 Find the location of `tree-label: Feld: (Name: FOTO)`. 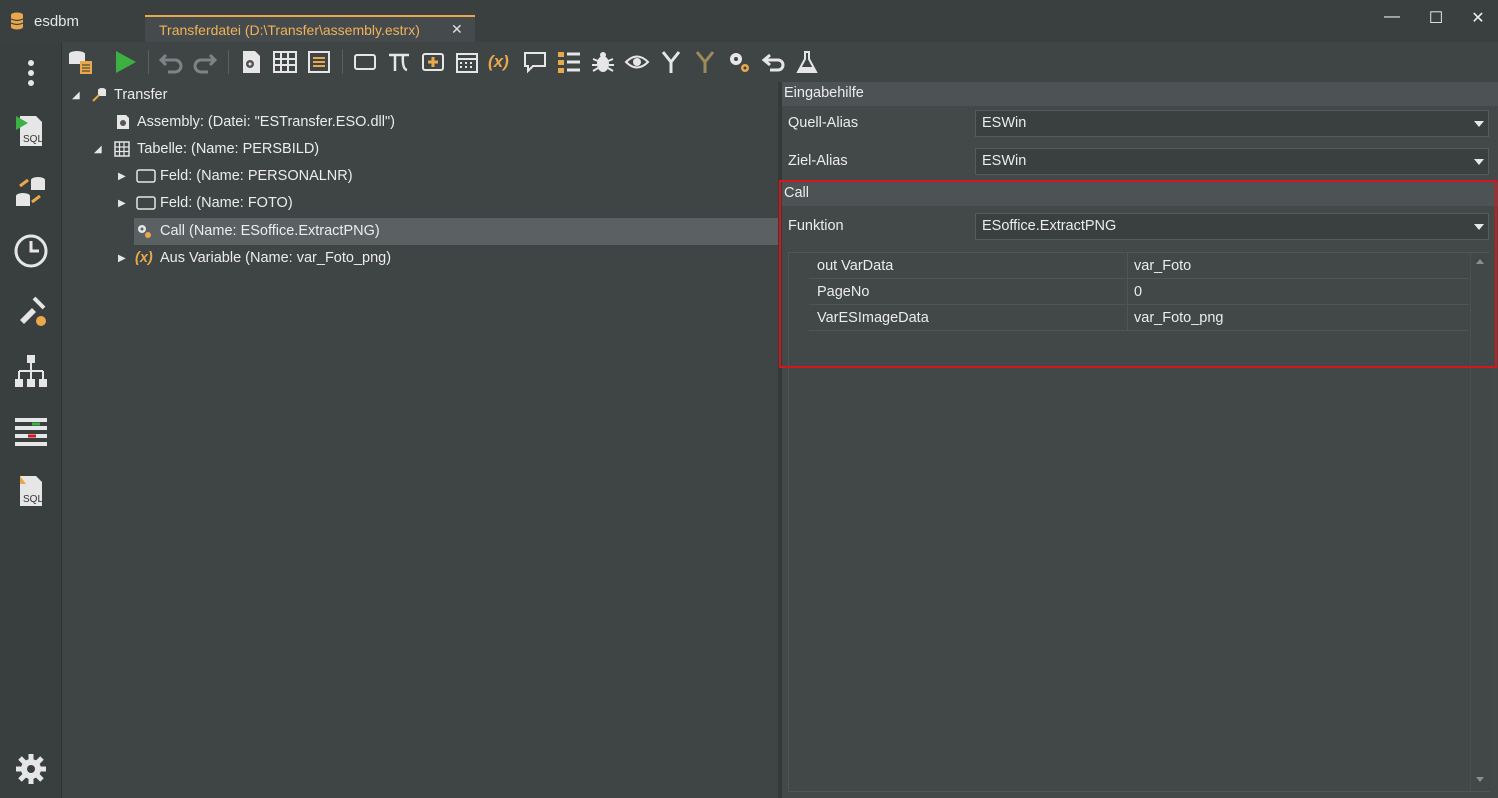

tree-label: Feld: (Name: FOTO) is located at coordinates (226, 203).